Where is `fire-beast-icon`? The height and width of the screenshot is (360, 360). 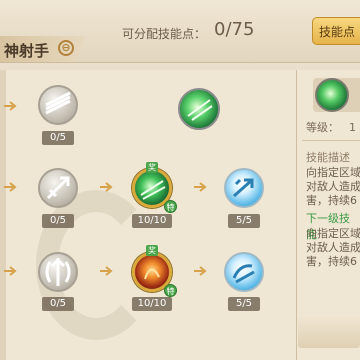
fire-beast-icon is located at coordinates (152, 274).